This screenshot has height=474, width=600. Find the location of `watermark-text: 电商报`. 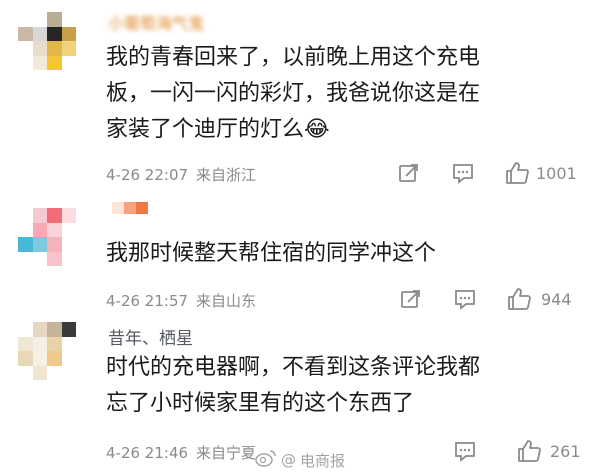

watermark-text: 电商报 is located at coordinates (323, 460).